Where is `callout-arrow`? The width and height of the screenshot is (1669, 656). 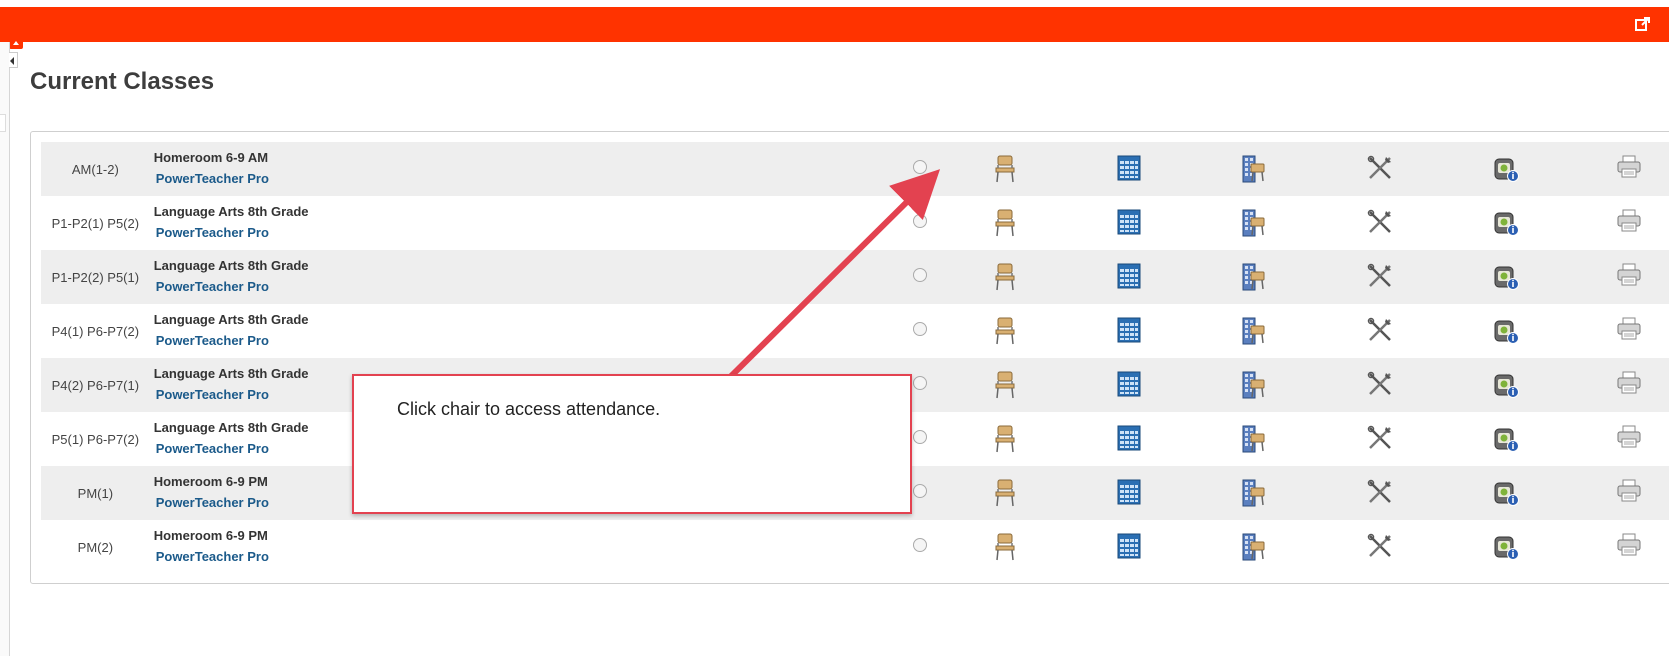 callout-arrow is located at coordinates (825, 283).